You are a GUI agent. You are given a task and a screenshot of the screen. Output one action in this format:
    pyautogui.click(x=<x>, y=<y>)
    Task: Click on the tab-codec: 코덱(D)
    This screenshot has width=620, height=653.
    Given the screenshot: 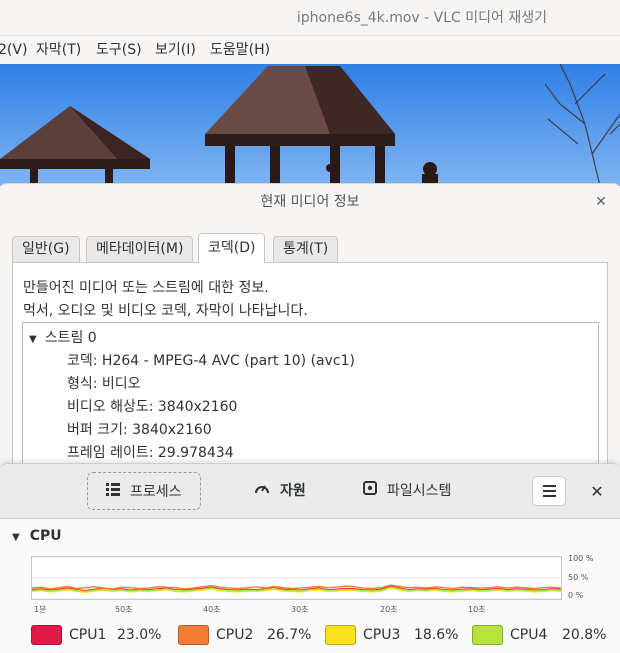 What is the action you would take?
    pyautogui.click(x=232, y=248)
    